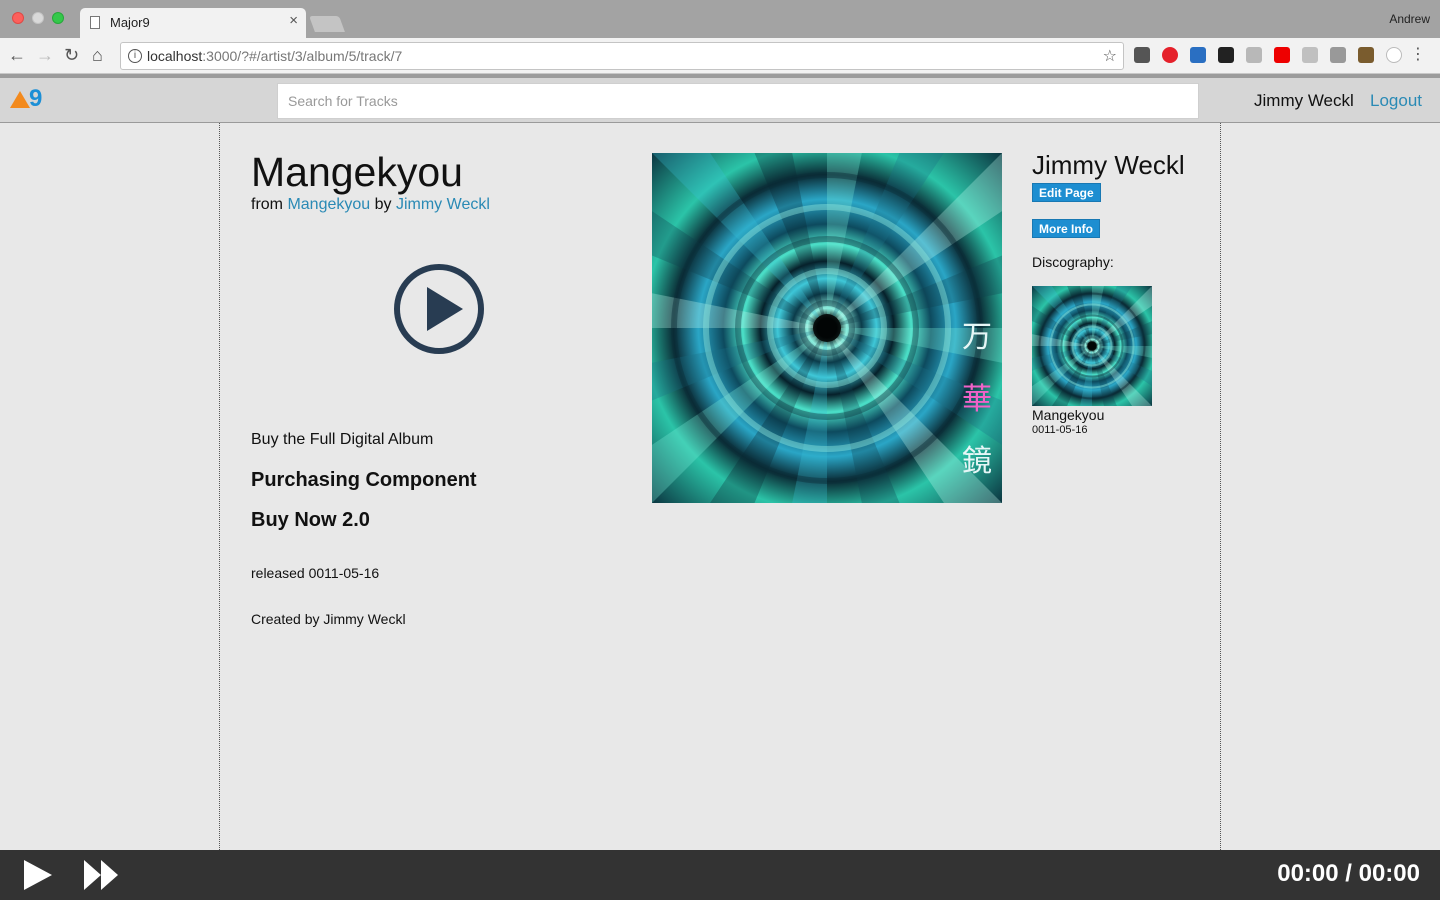 The width and height of the screenshot is (1440, 900). Describe the element at coordinates (1394, 55) in the screenshot. I see `status-extension-icon` at that location.